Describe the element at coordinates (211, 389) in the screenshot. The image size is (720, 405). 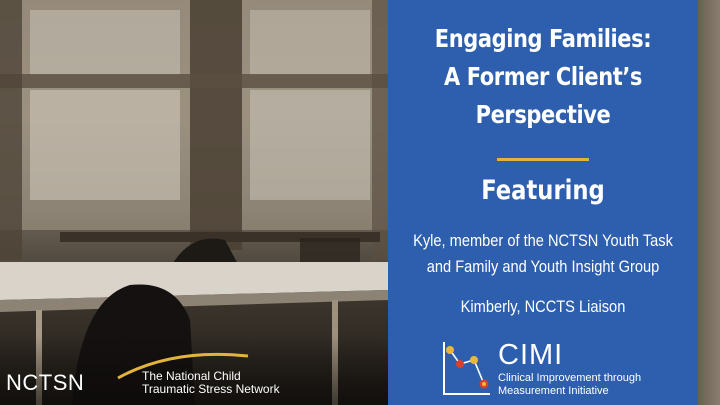
I see `nctsn-tagline-line: Traumatic Stress Network` at that location.